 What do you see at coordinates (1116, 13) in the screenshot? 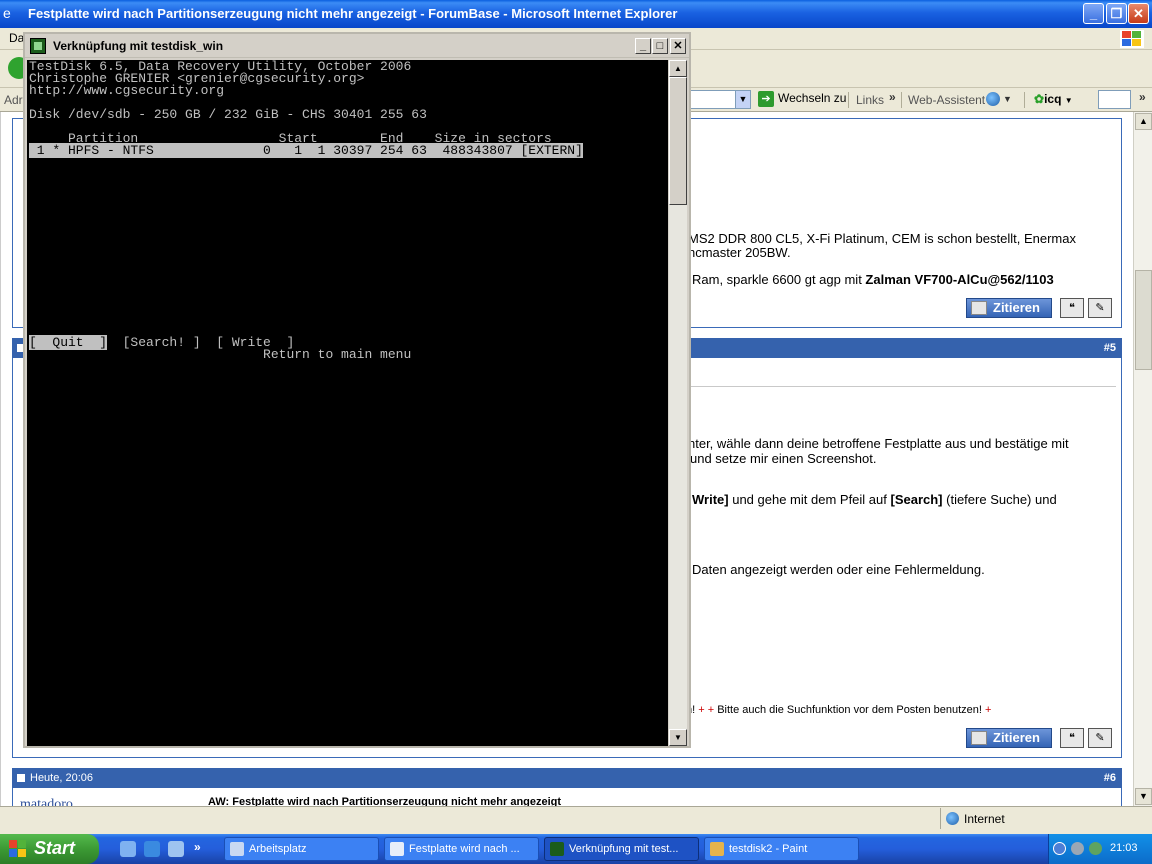
I see `maximize-button: ❐` at bounding box center [1116, 13].